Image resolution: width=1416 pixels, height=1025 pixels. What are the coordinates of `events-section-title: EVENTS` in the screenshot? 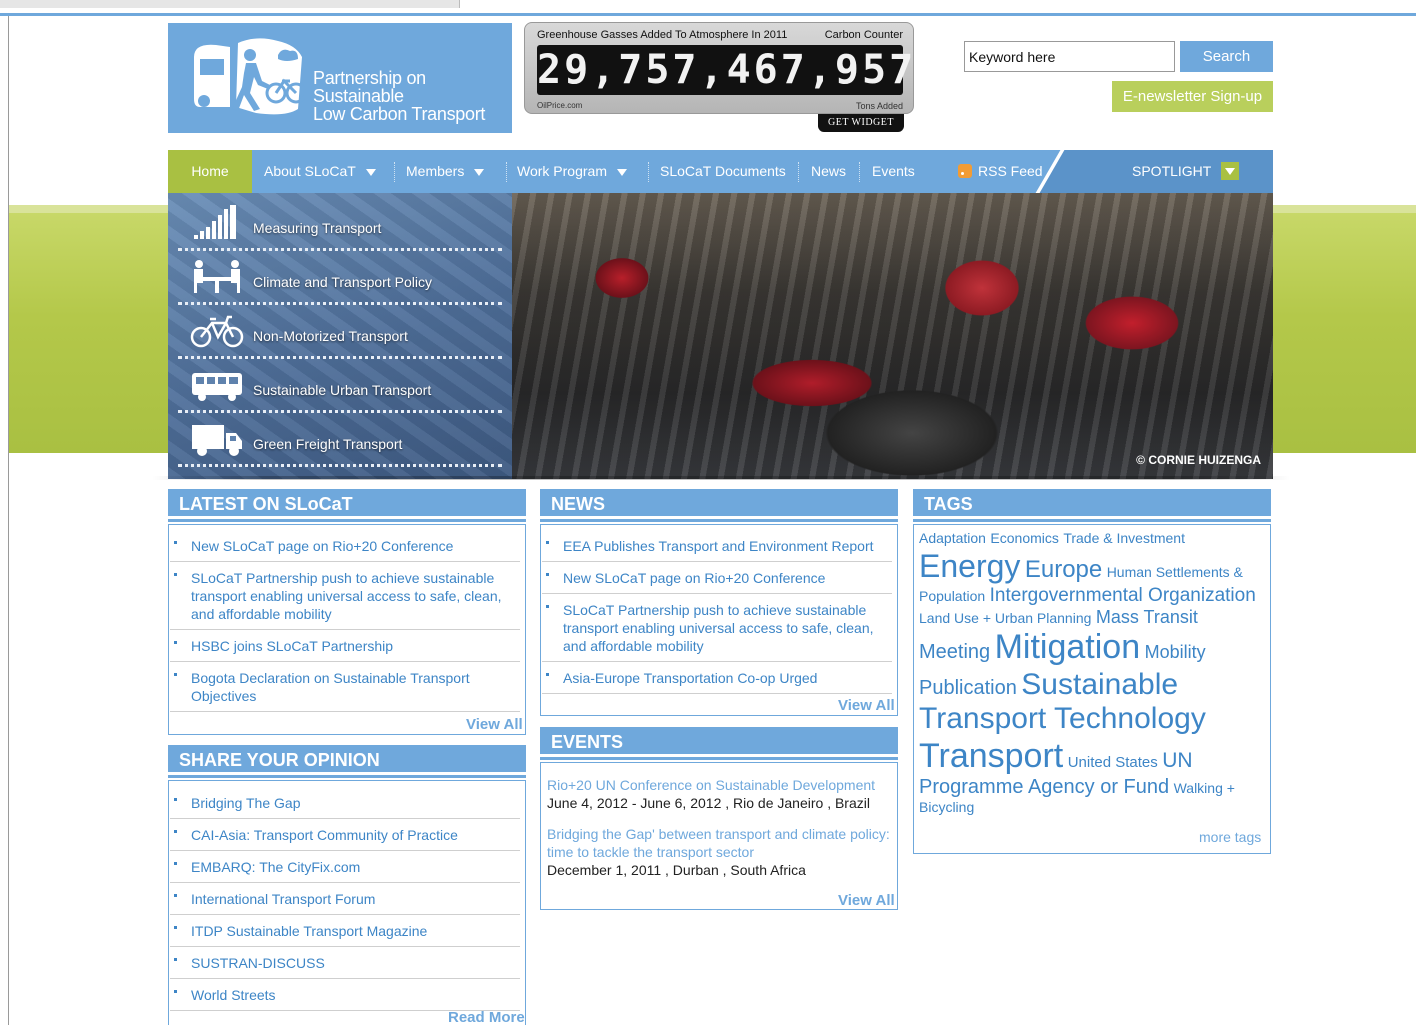 It's located at (719, 742).